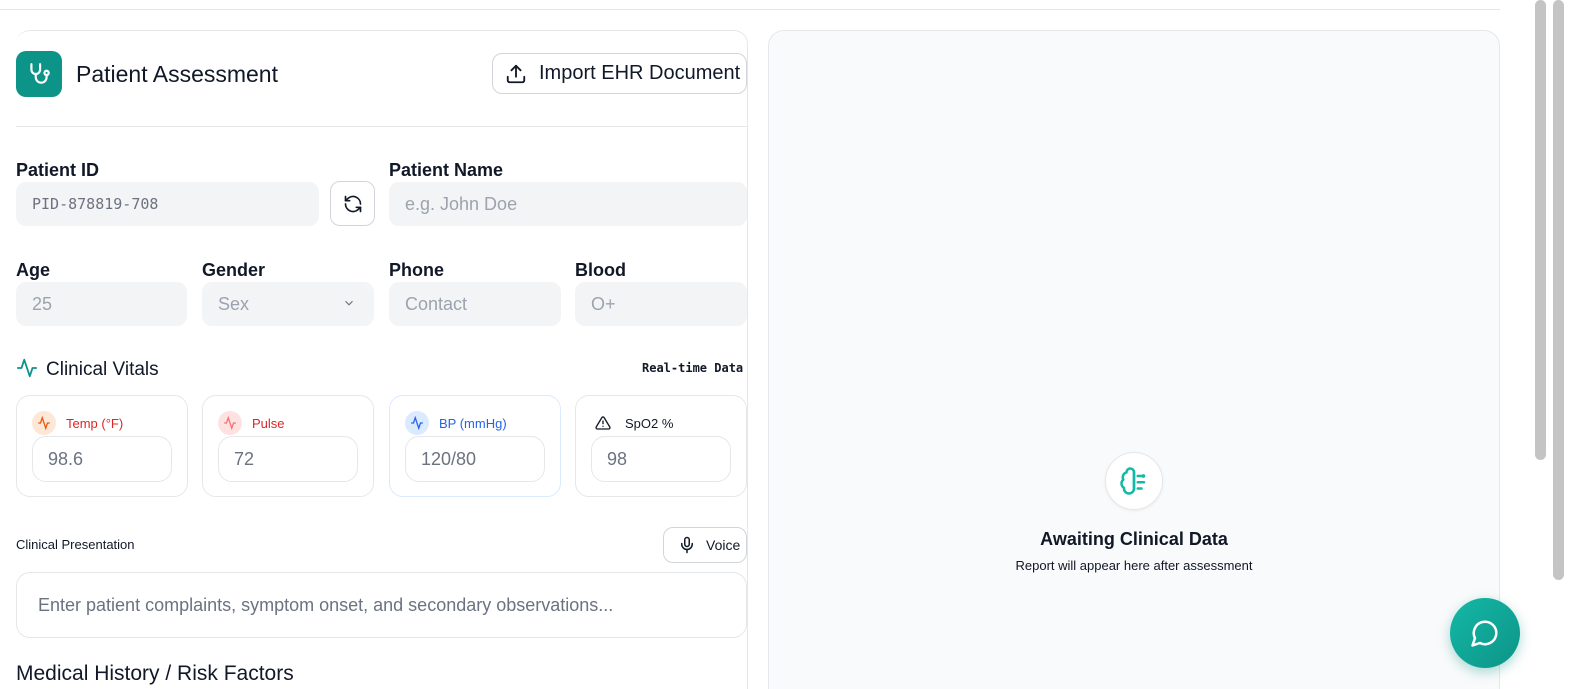 The image size is (1576, 689). Describe the element at coordinates (288, 304) in the screenshot. I see `gender-select: Sex` at that location.